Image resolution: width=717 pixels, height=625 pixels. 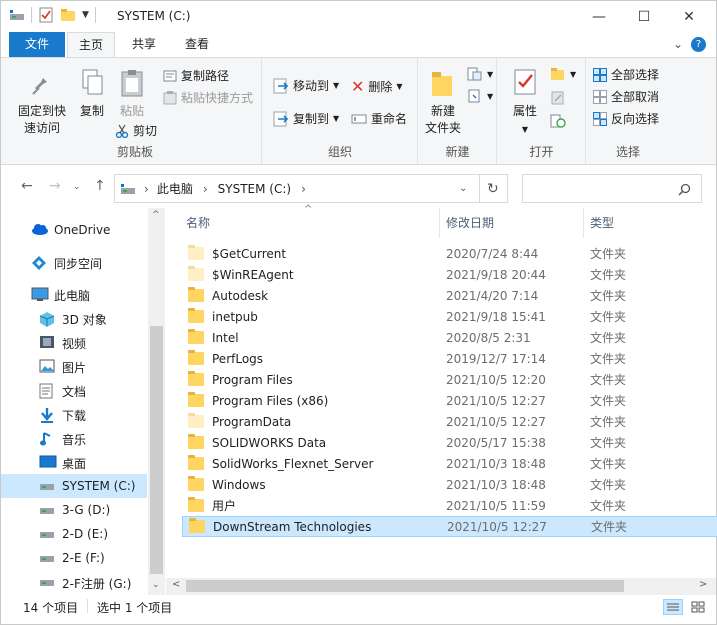 I want to click on select-all-button: 全部选择, so click(x=626, y=74).